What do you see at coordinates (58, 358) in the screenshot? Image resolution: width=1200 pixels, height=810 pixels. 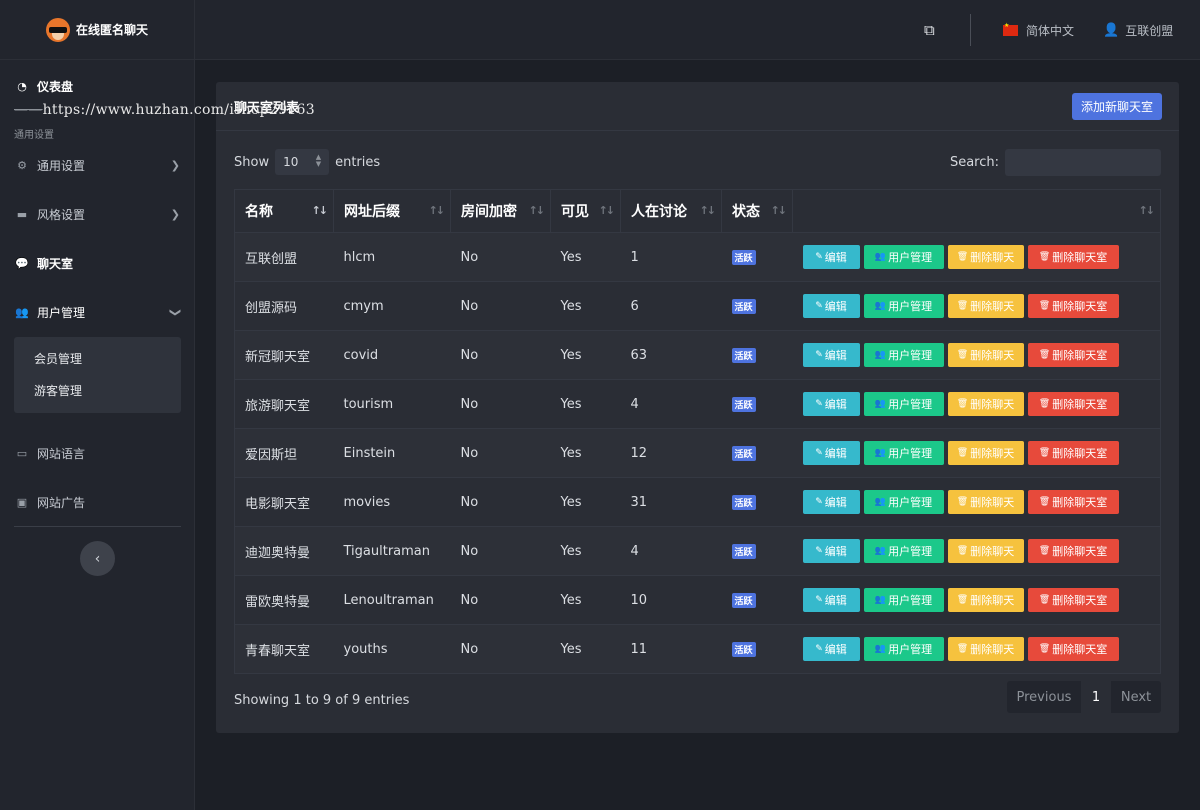 I see `submenu-item-members: 会员管理` at bounding box center [58, 358].